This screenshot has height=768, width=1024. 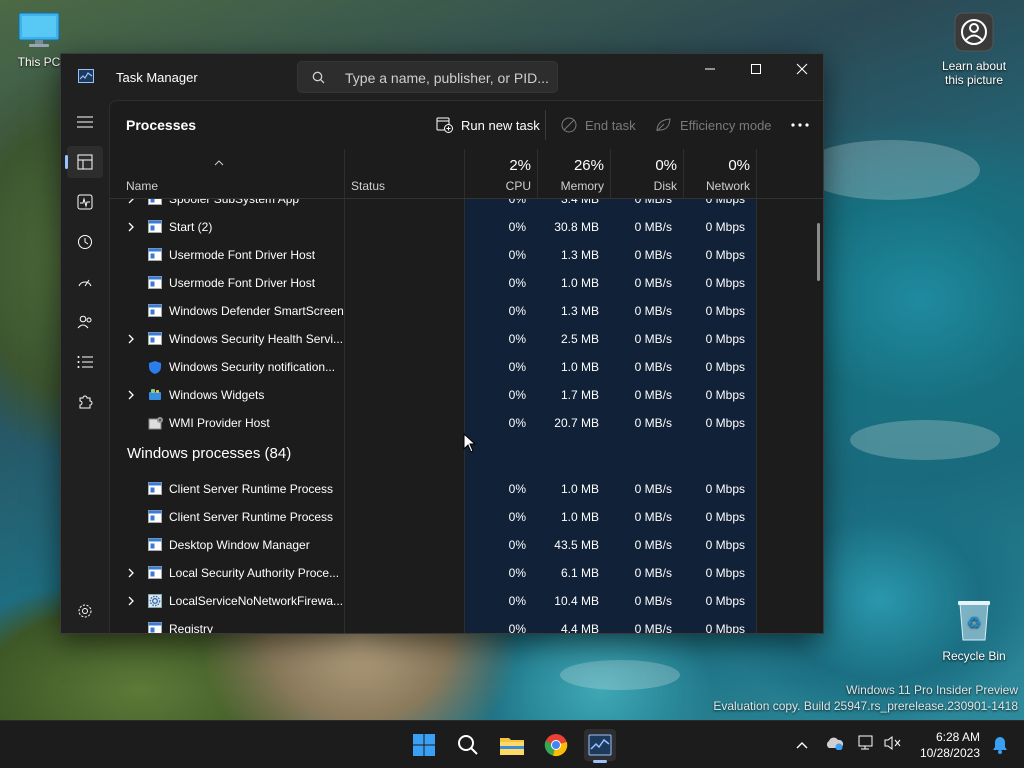 What do you see at coordinates (85, 122) in the screenshot?
I see `hamburger-menu-button` at bounding box center [85, 122].